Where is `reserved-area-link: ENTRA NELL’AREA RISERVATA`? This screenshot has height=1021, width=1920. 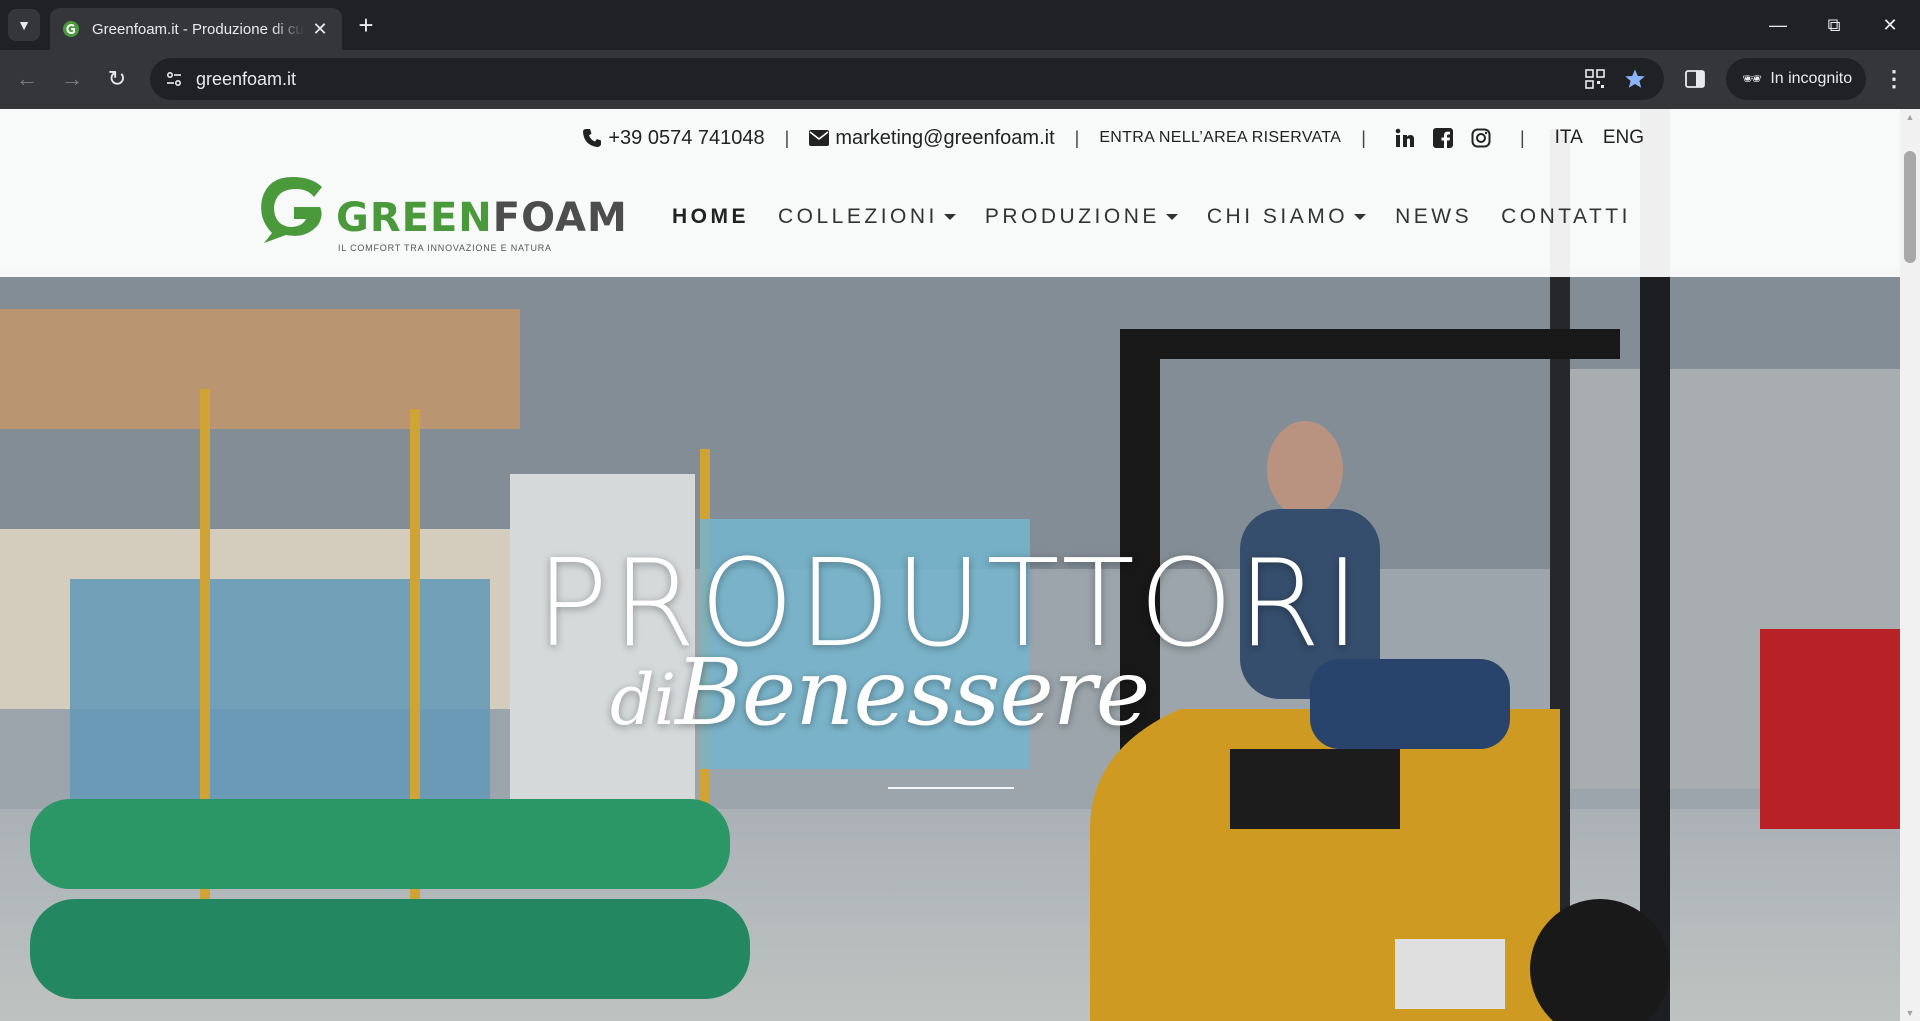
reserved-area-link: ENTRA NELL’AREA RISERVATA is located at coordinates (1220, 138).